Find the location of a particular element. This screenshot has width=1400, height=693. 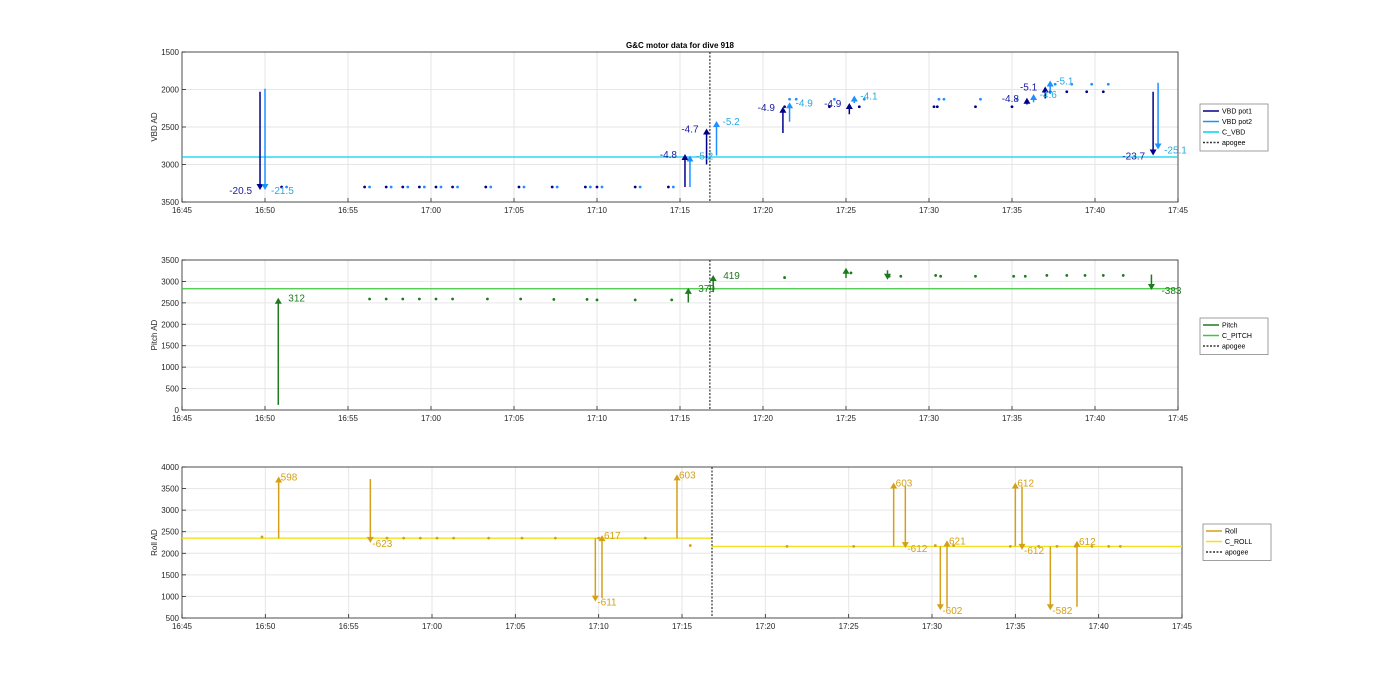

roll-y-tick-label: 500 is located at coordinates (173, 618).